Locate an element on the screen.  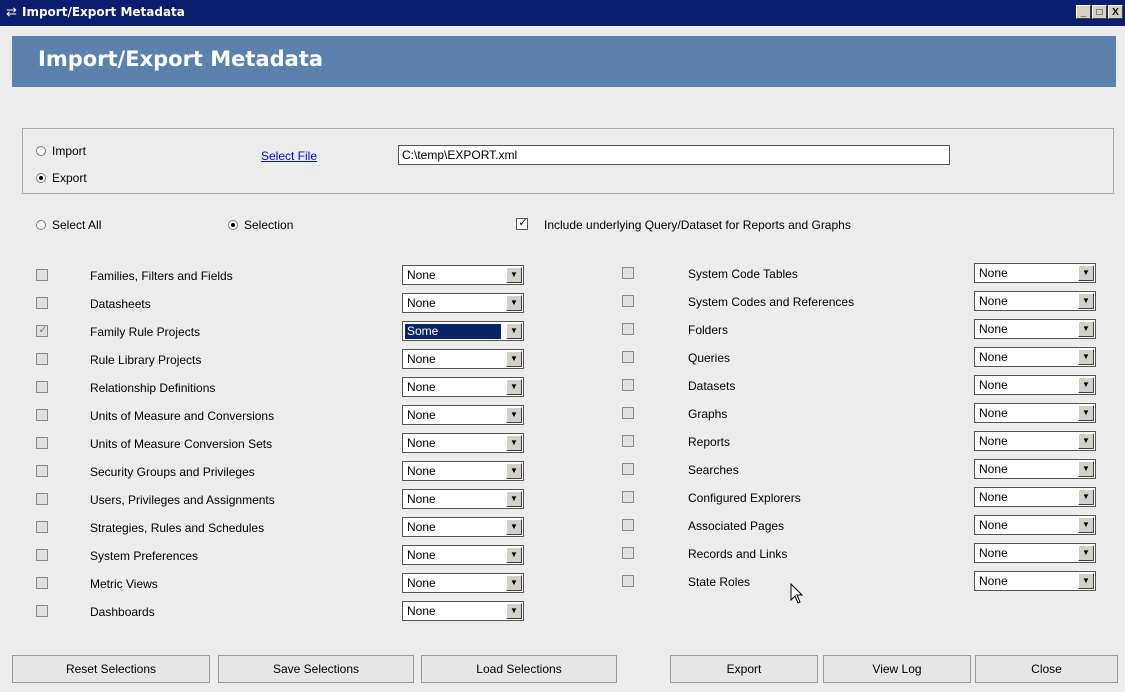
checkbox-records-and-links is located at coordinates (628, 553).